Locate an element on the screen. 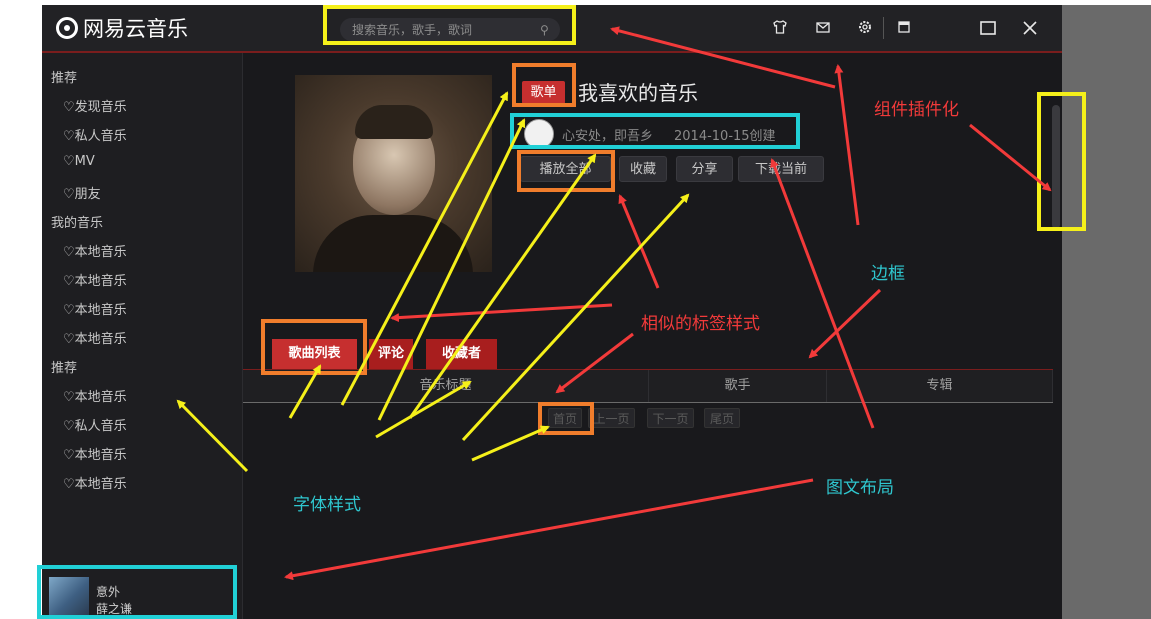 This screenshot has width=1151, height=619. pager-last: 尾页 is located at coordinates (722, 418).